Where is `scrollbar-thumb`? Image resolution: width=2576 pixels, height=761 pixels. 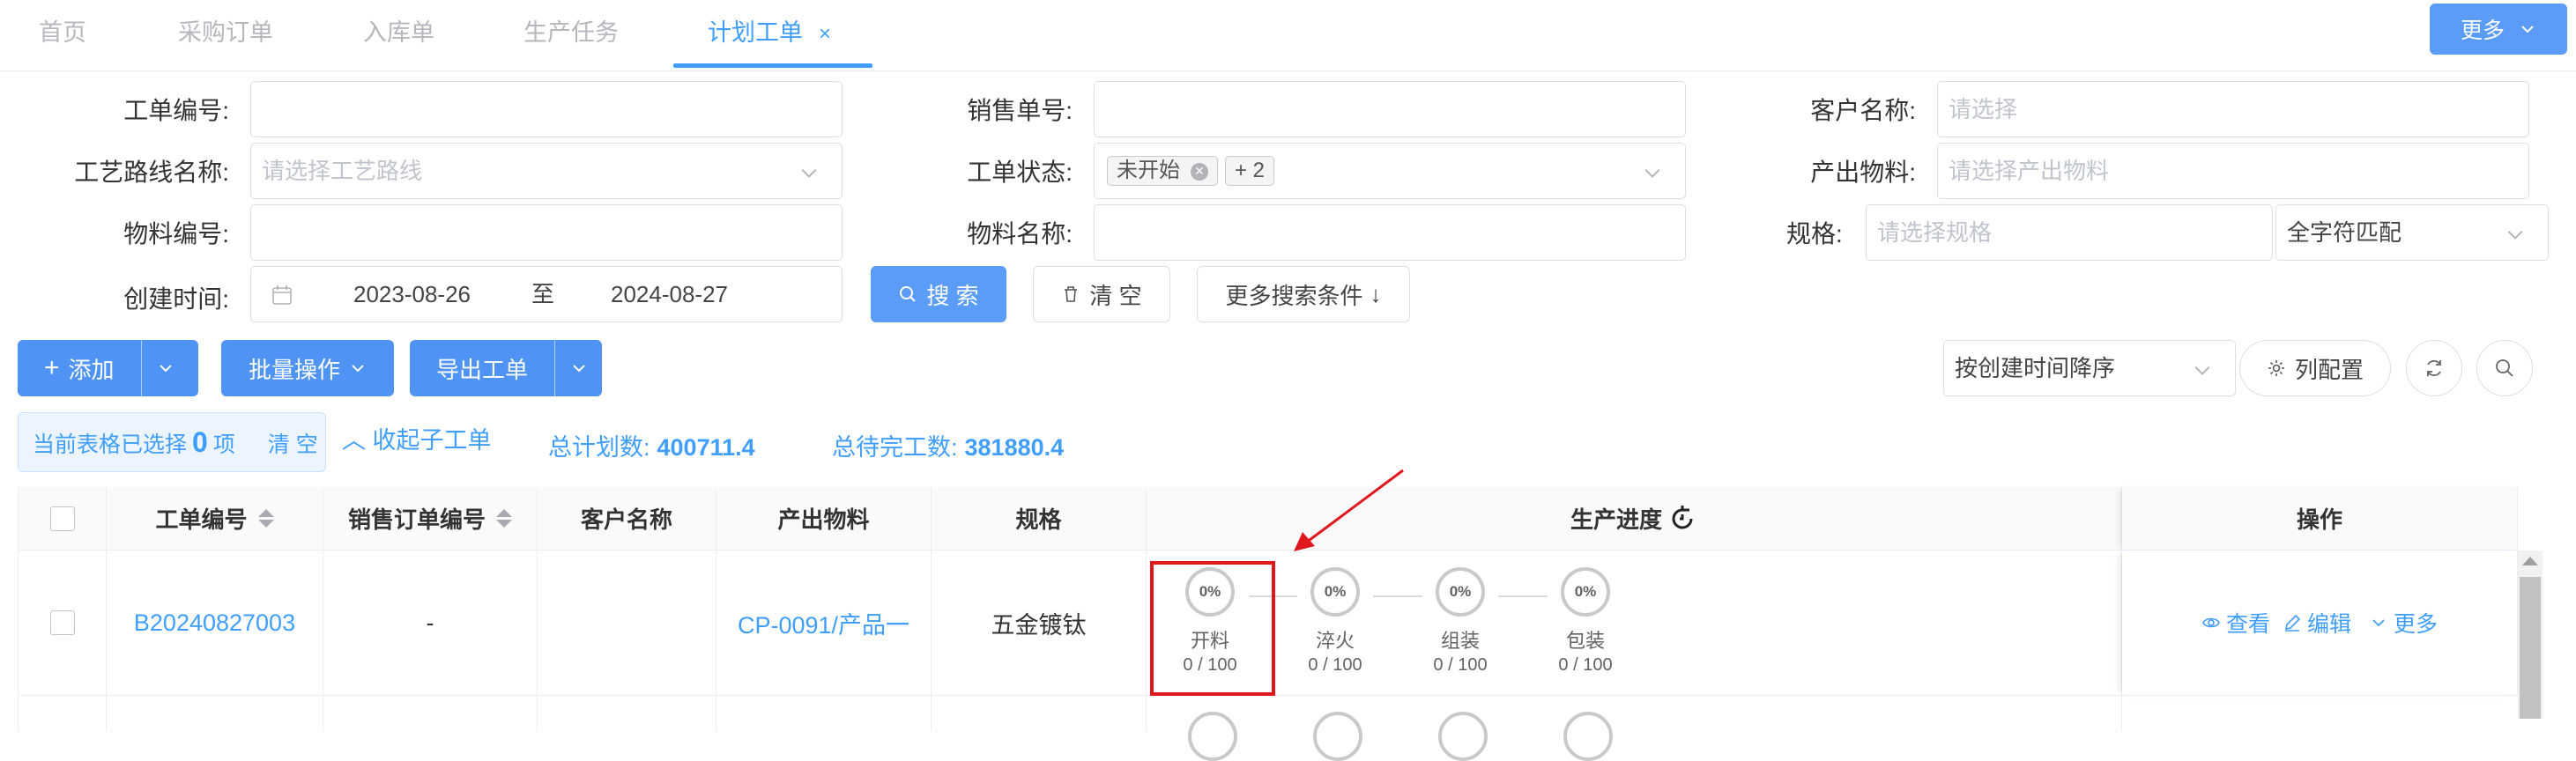 scrollbar-thumb is located at coordinates (2530, 648).